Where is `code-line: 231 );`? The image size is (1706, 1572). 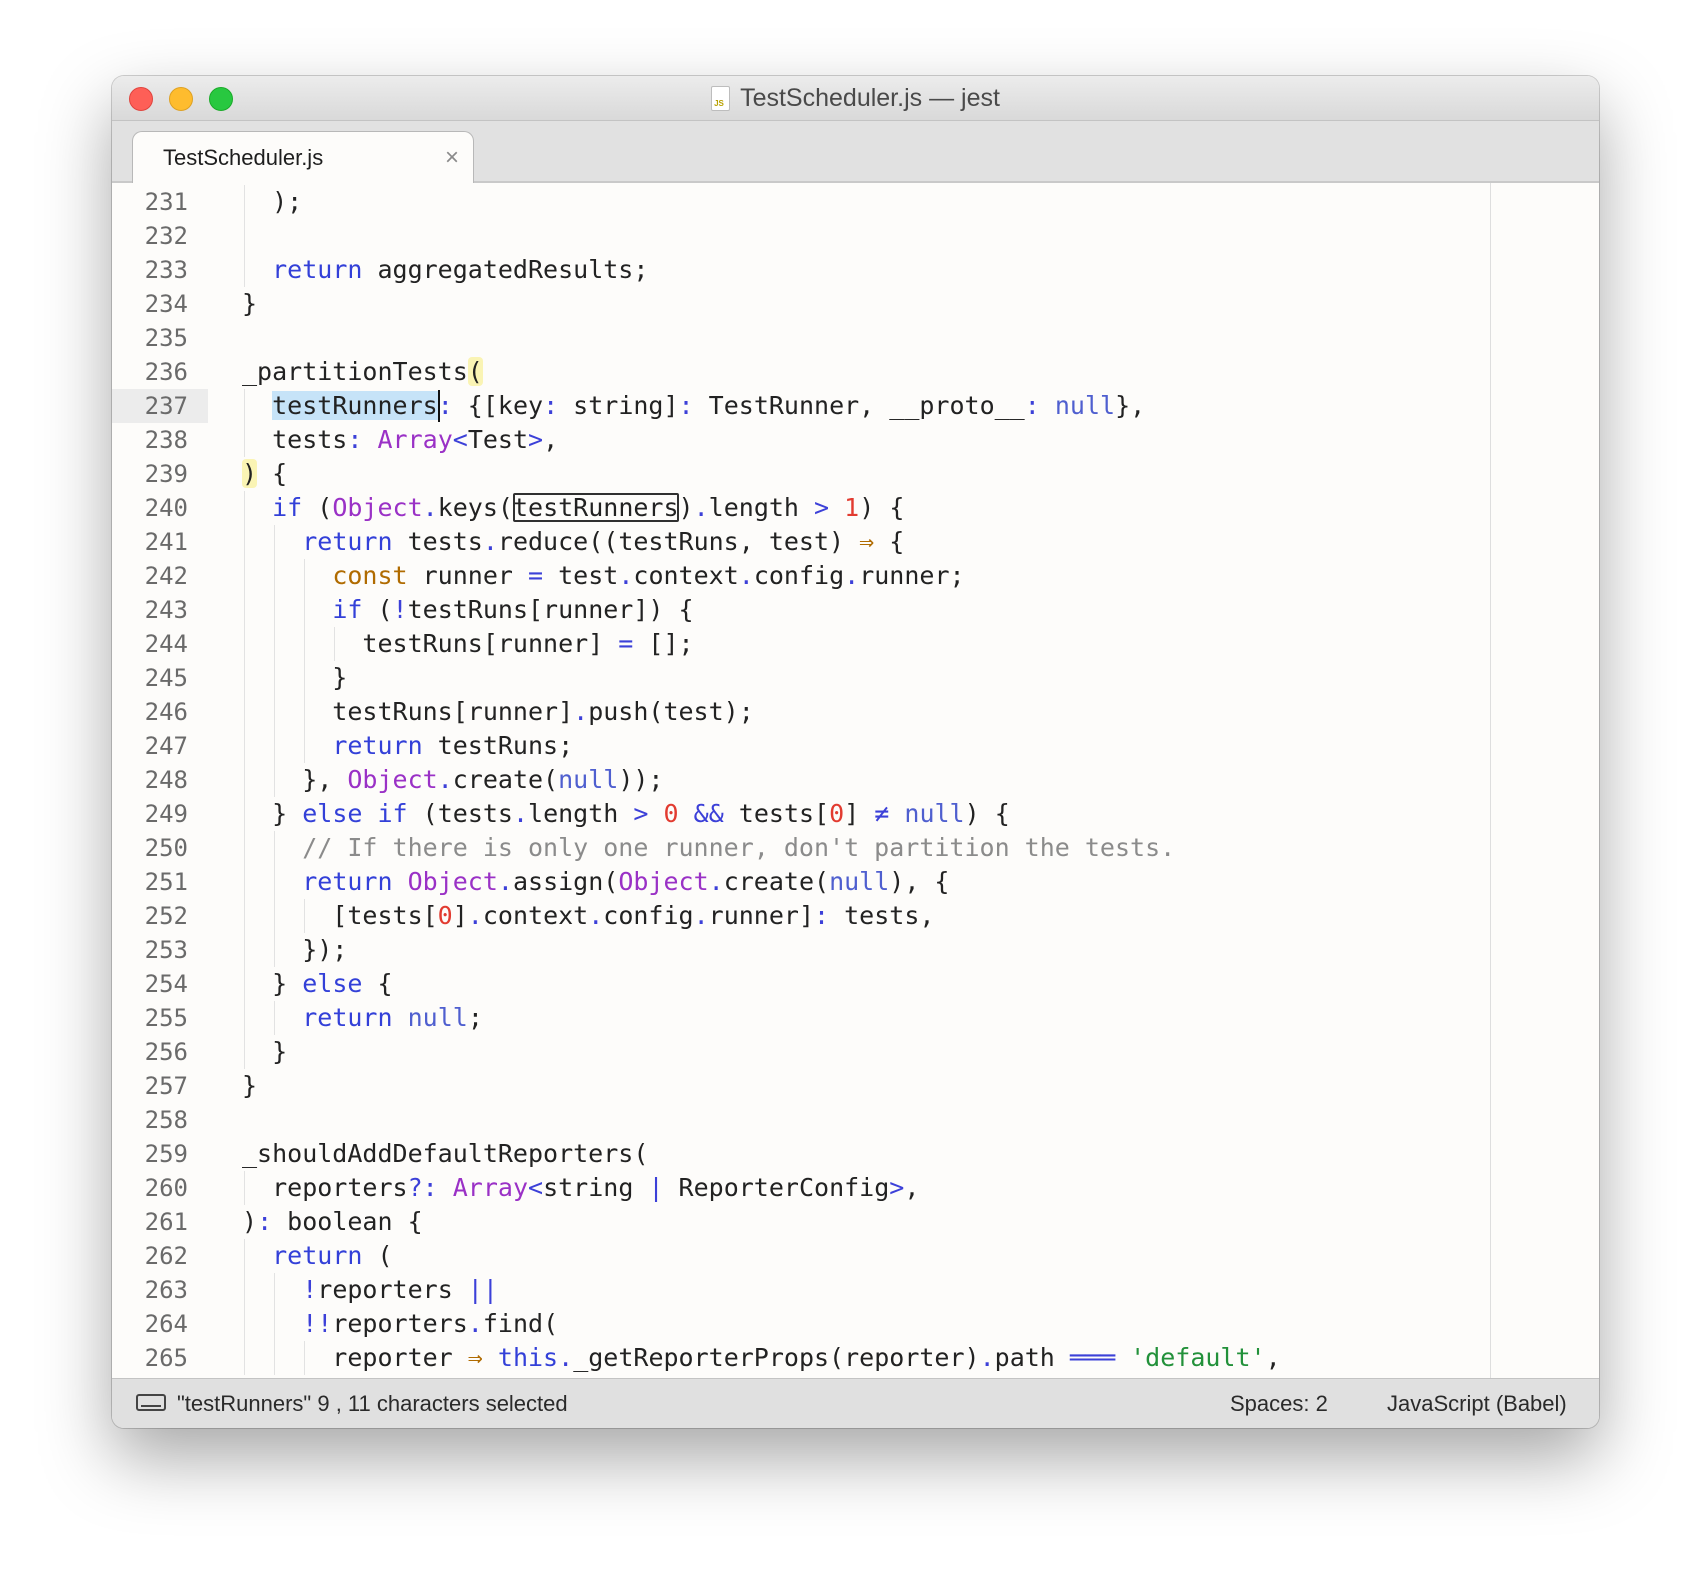
code-line: 231 ); is located at coordinates (855, 202).